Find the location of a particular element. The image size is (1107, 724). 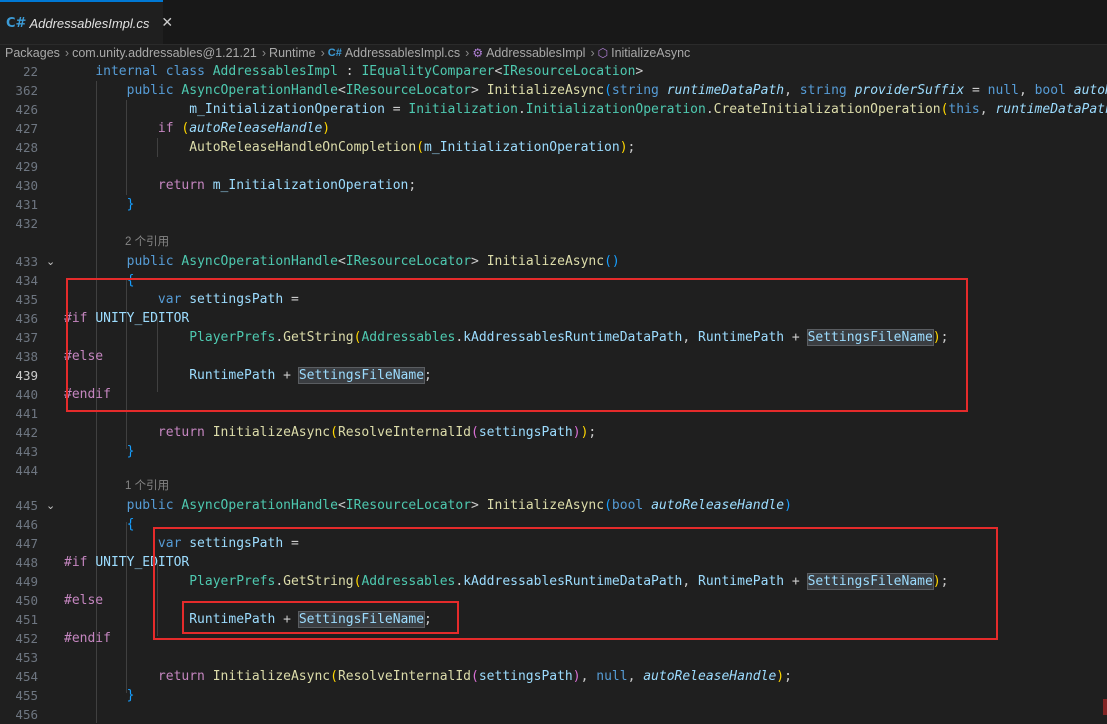

line-number: 442 is located at coordinates (26, 432).